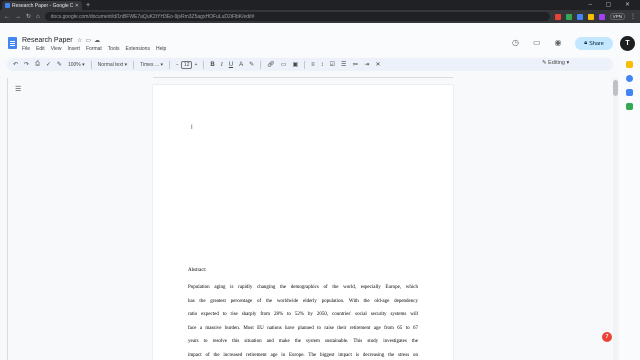  Describe the element at coordinates (271, 64) in the screenshot. I see `link-icon: 🔗︎` at that location.